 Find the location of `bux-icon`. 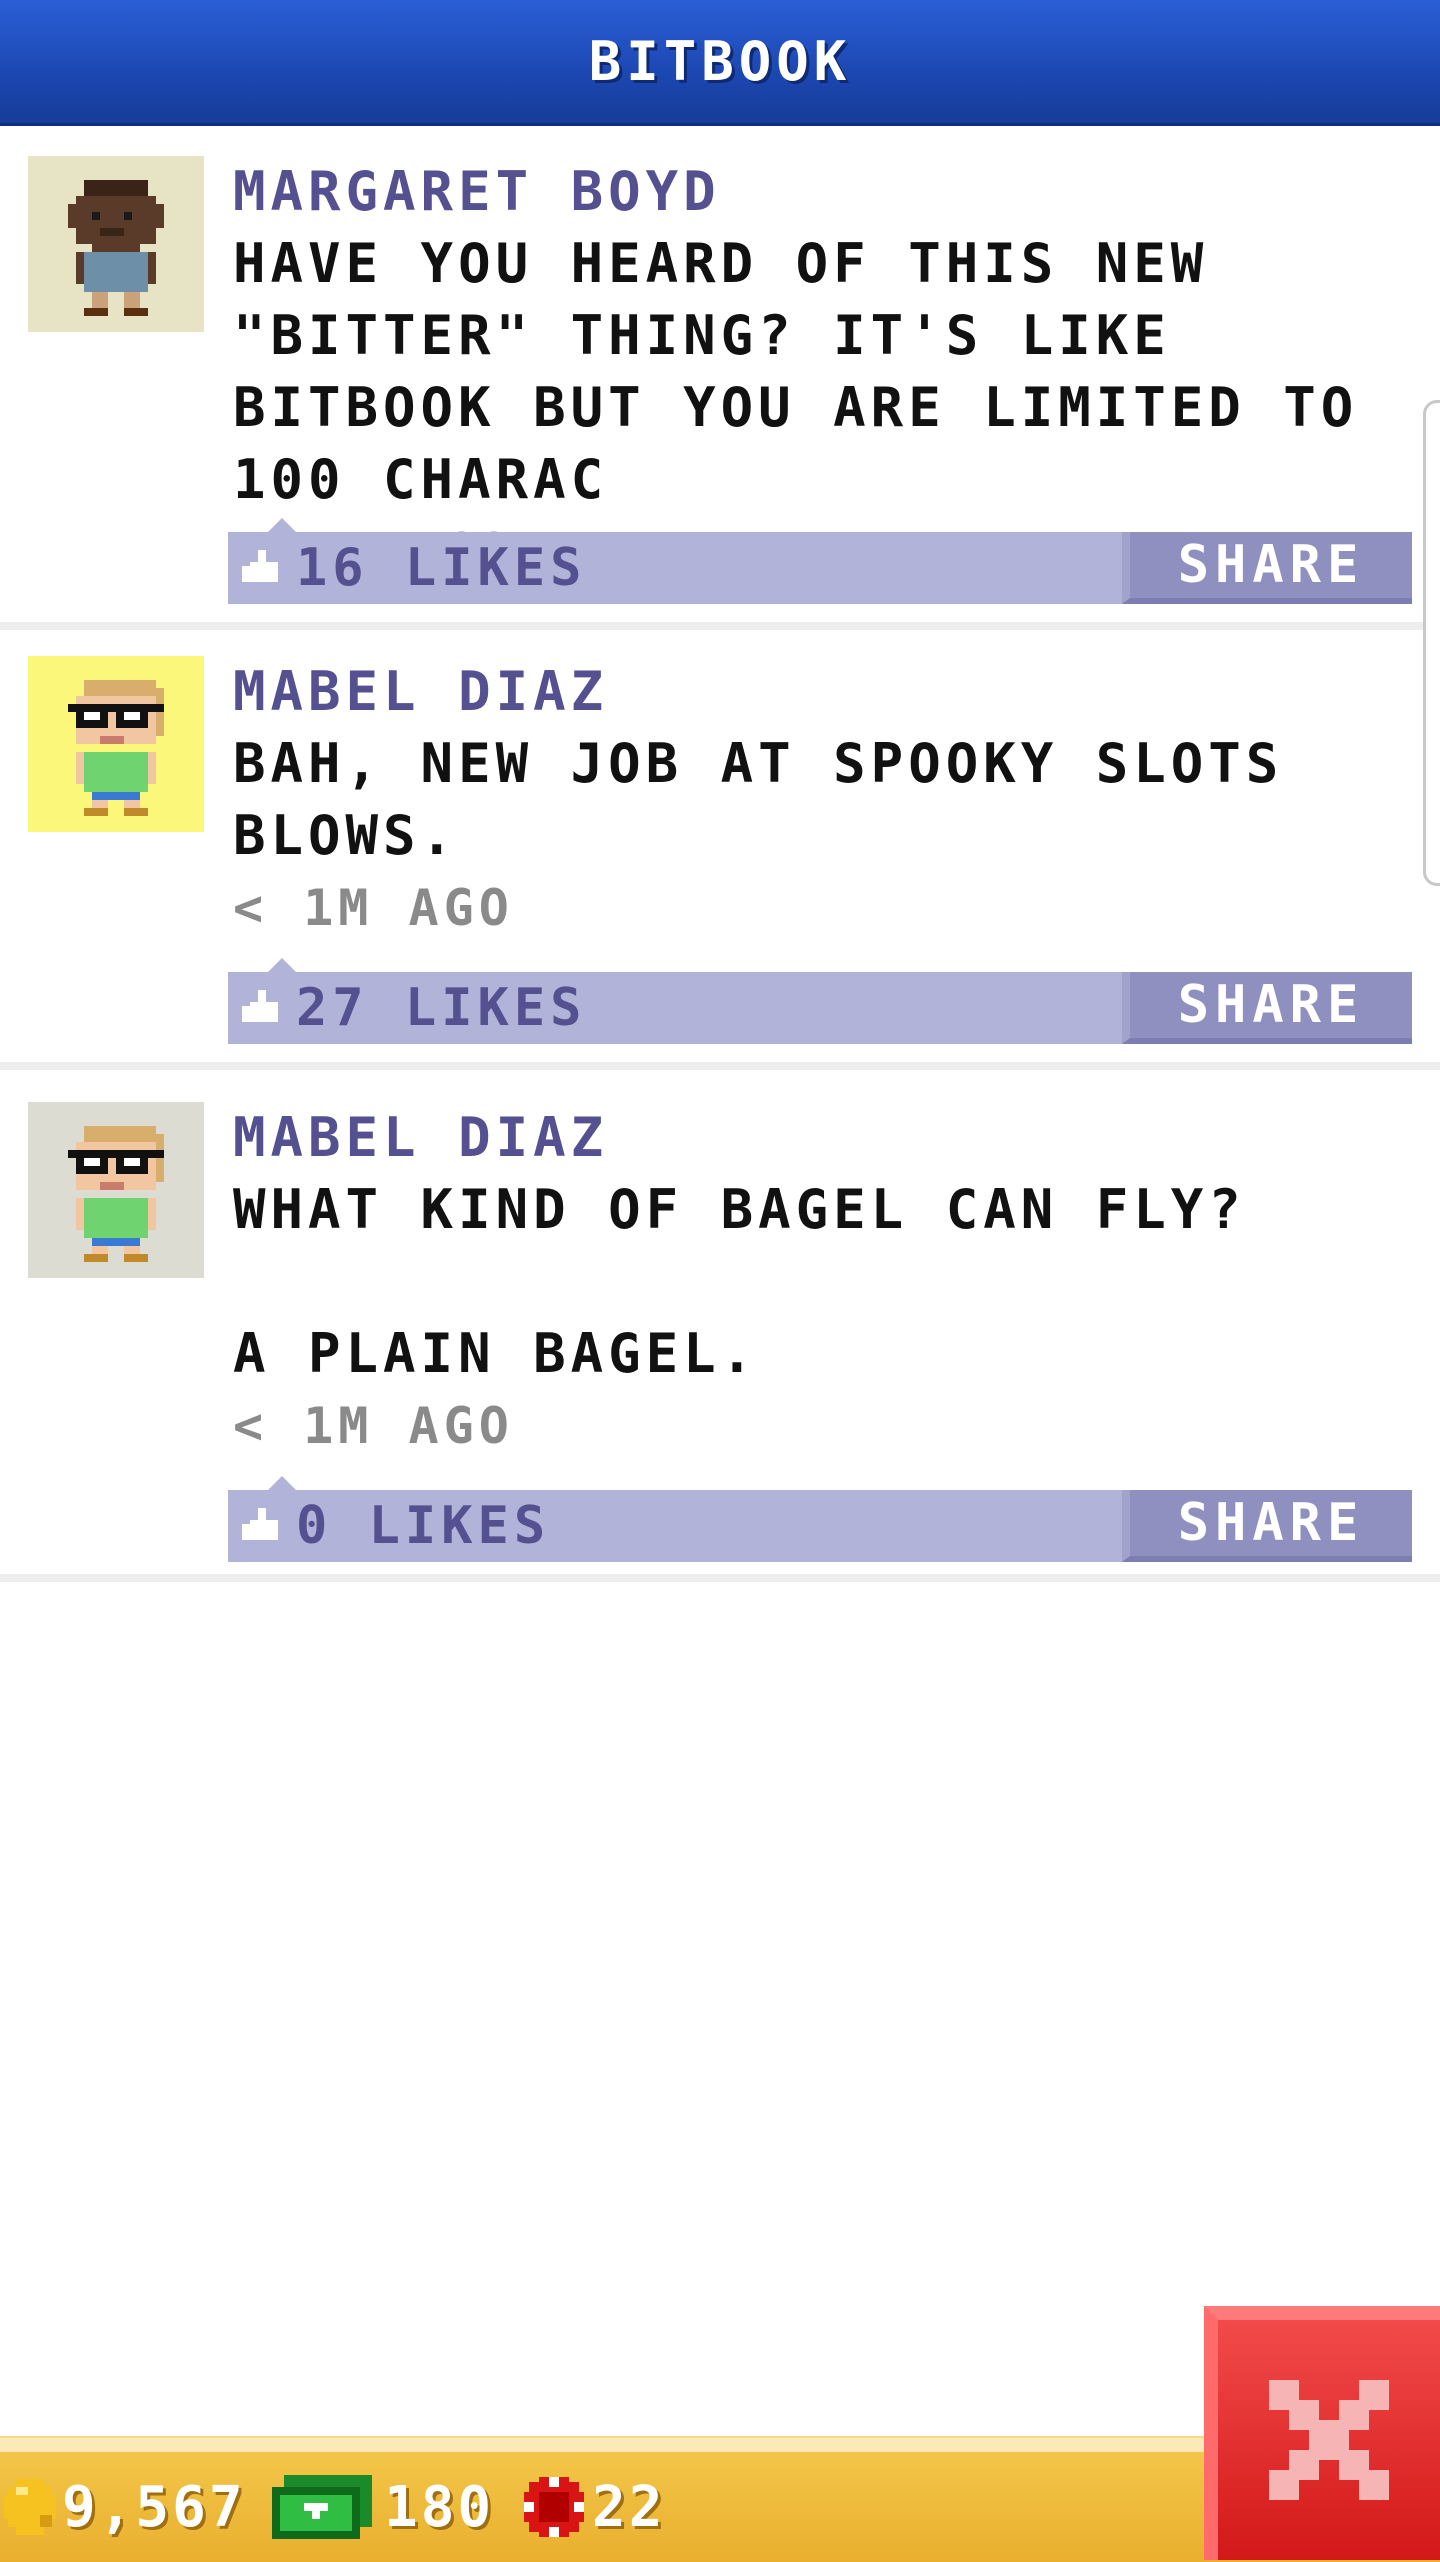

bux-icon is located at coordinates (322, 2507).